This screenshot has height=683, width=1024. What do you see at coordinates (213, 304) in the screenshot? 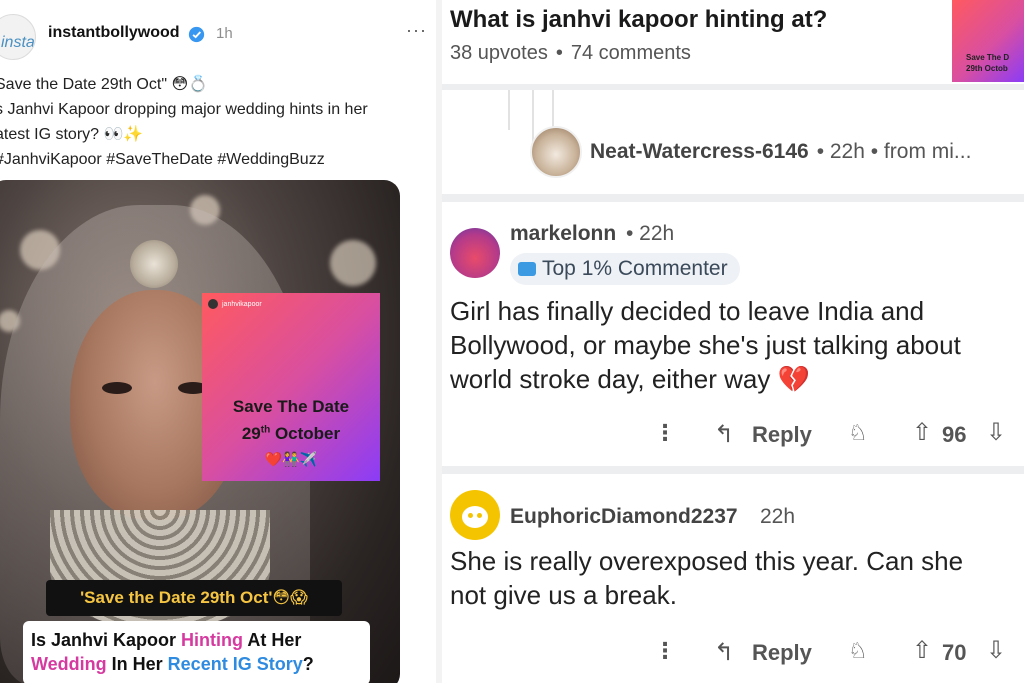
I see `story-avatar` at bounding box center [213, 304].